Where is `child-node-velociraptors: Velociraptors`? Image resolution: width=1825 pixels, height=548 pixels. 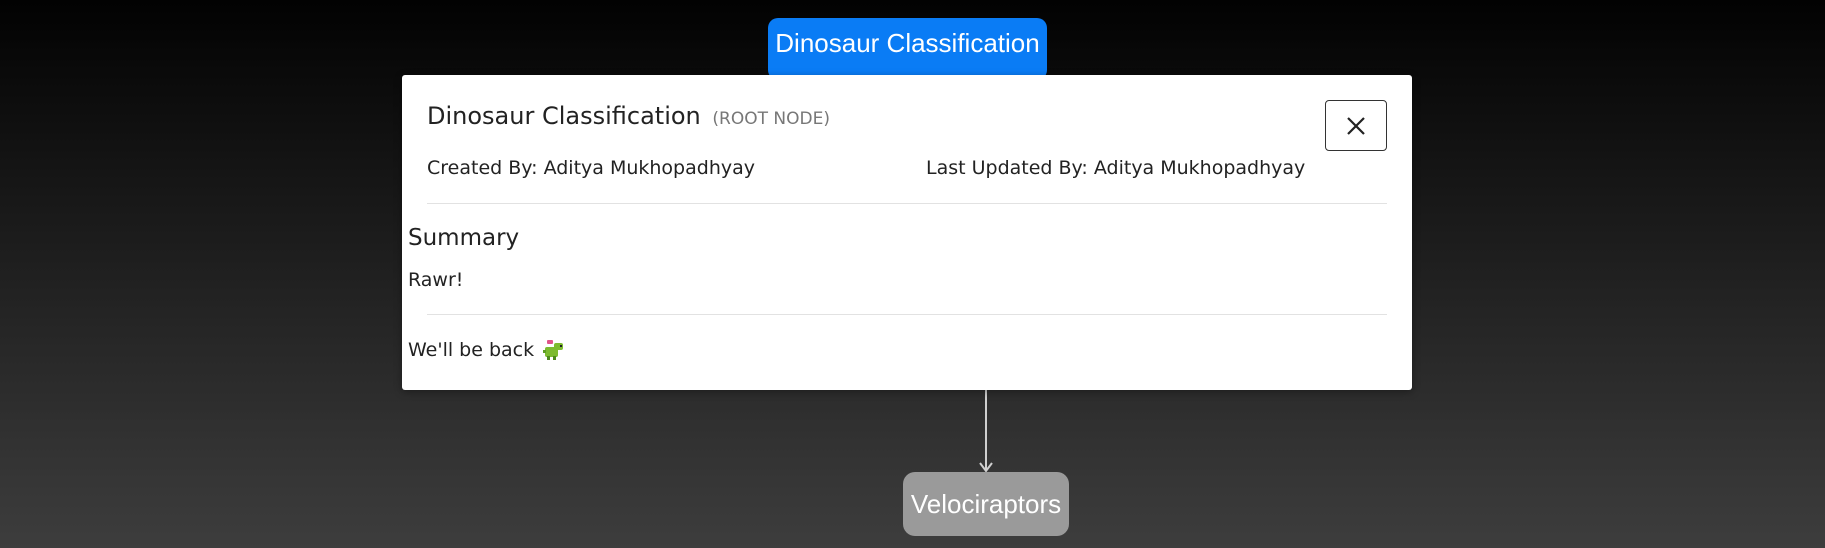 child-node-velociraptors: Velociraptors is located at coordinates (986, 504).